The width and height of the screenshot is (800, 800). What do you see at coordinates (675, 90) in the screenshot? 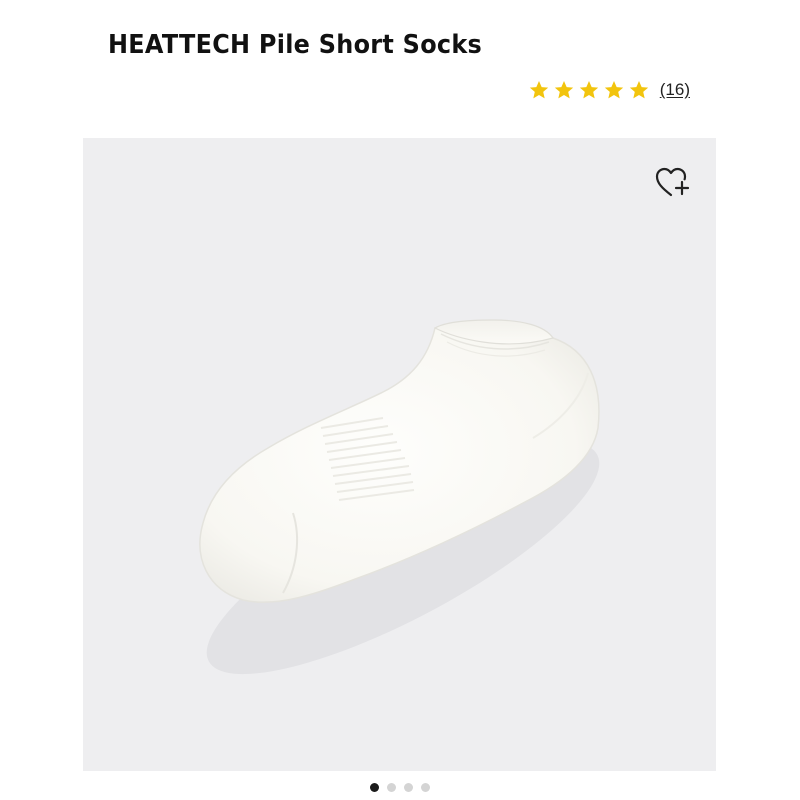
I see `review-count-link: (16)` at bounding box center [675, 90].